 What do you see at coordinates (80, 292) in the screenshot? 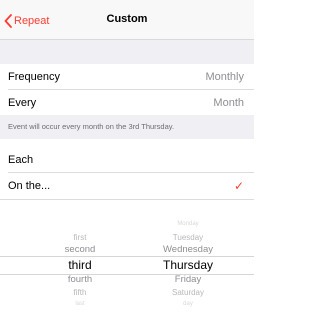
I see `picker-ordinal-option: fifth` at bounding box center [80, 292].